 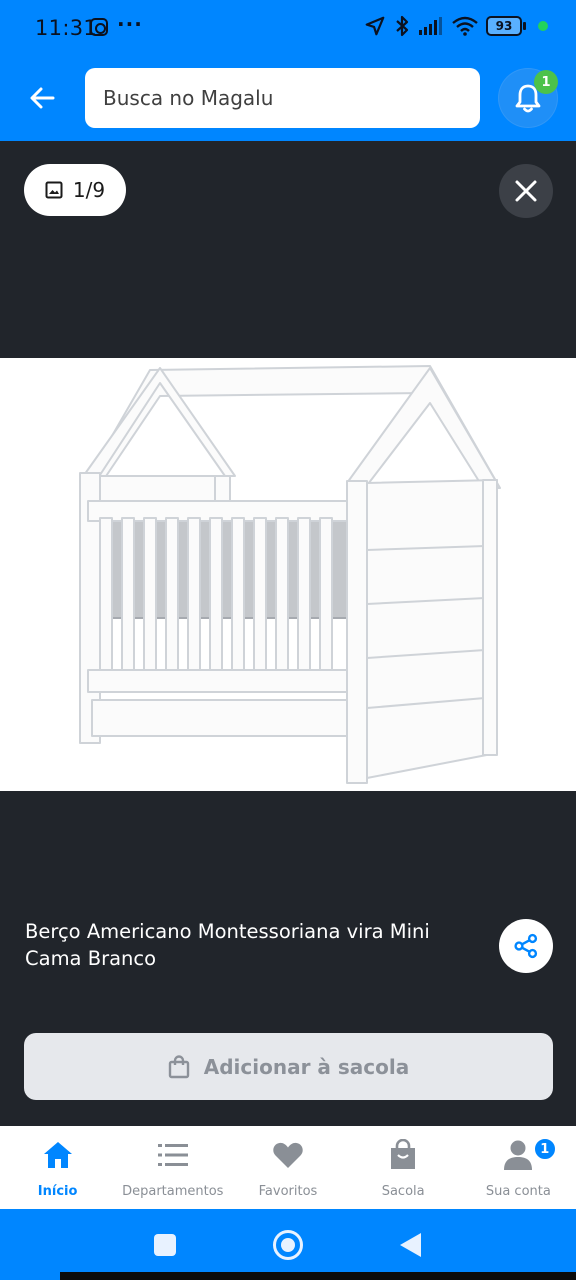 What do you see at coordinates (465, 26) in the screenshot?
I see `wifi-icon` at bounding box center [465, 26].